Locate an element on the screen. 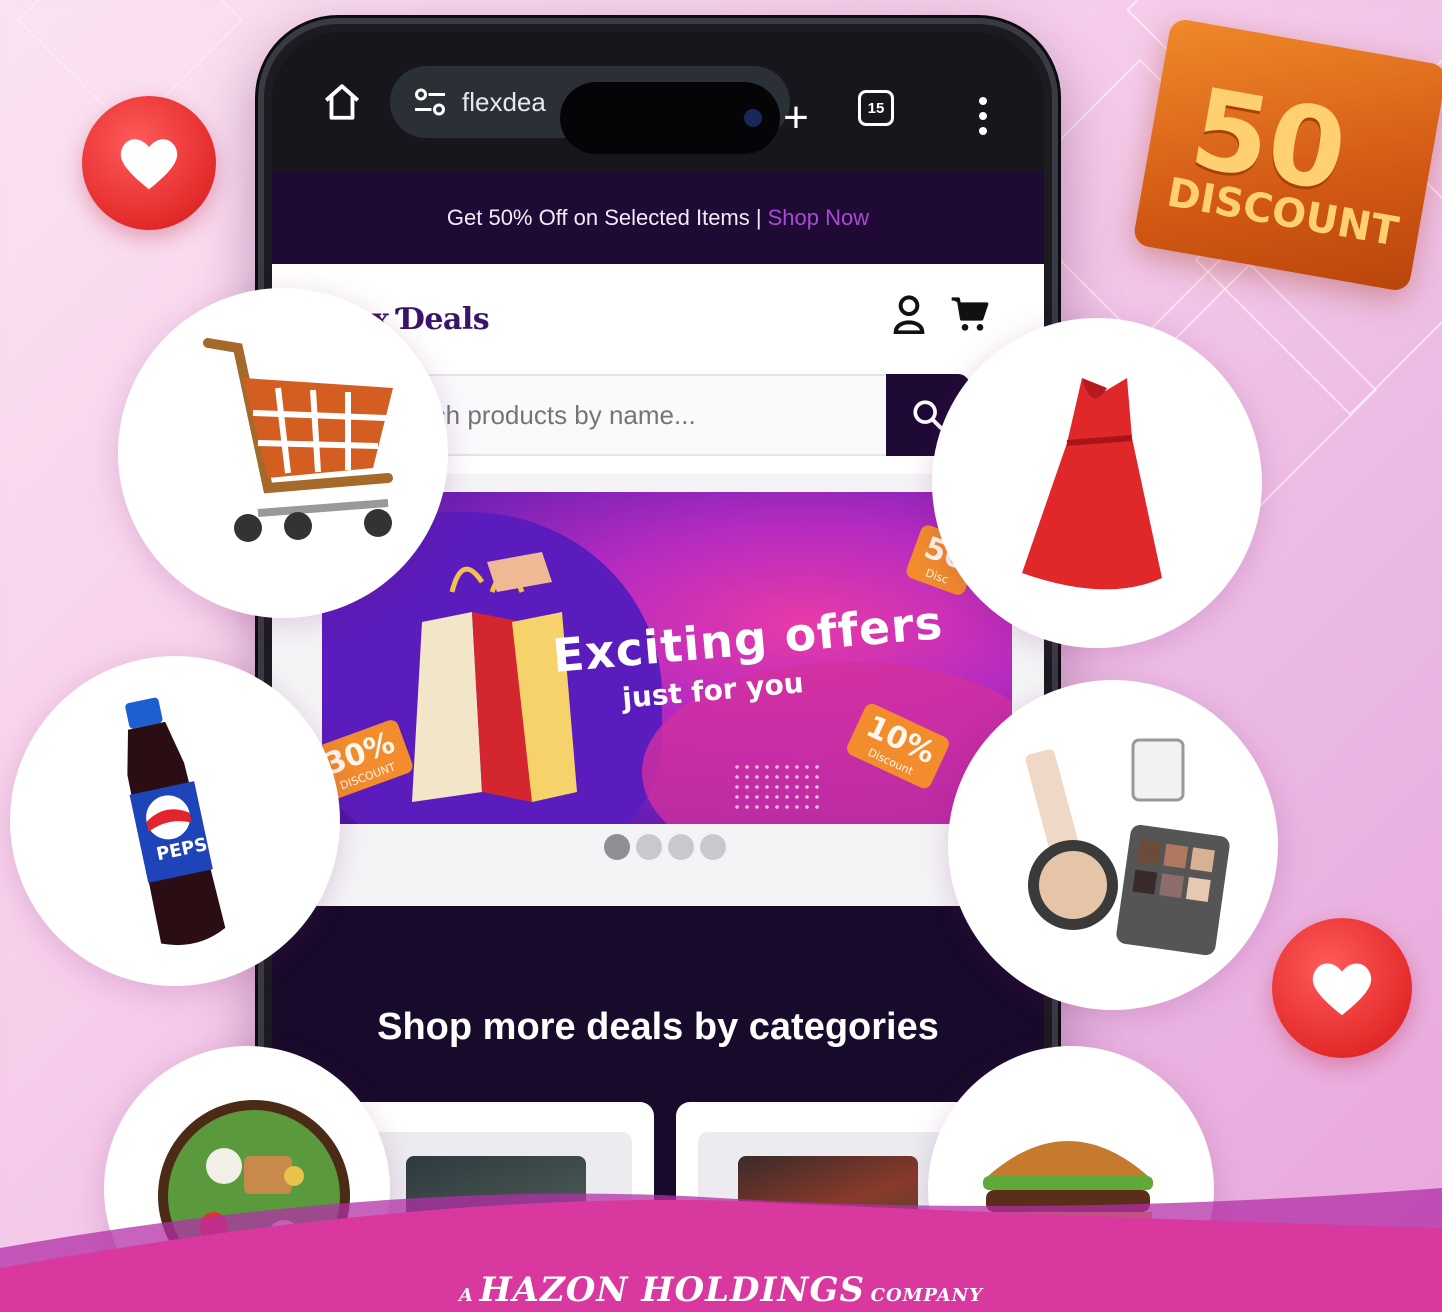  company-tagline: A HAZON HOLDINGS COMPANY is located at coordinates (721, 1290).